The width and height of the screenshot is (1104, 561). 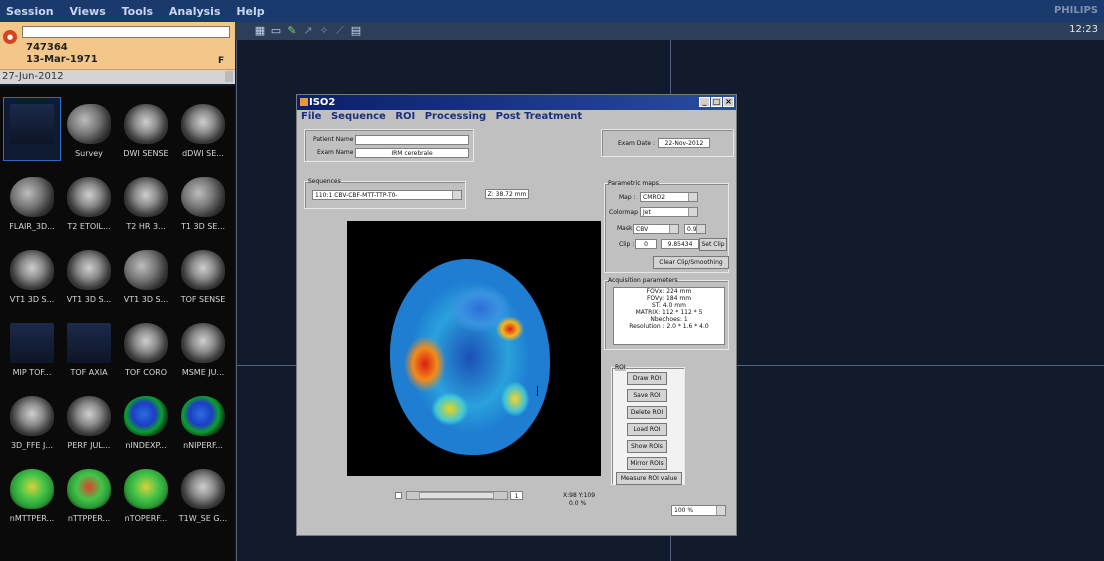 What do you see at coordinates (516, 102) in the screenshot?
I see `window-title-bar: ISO2 _ □ ×` at bounding box center [516, 102].